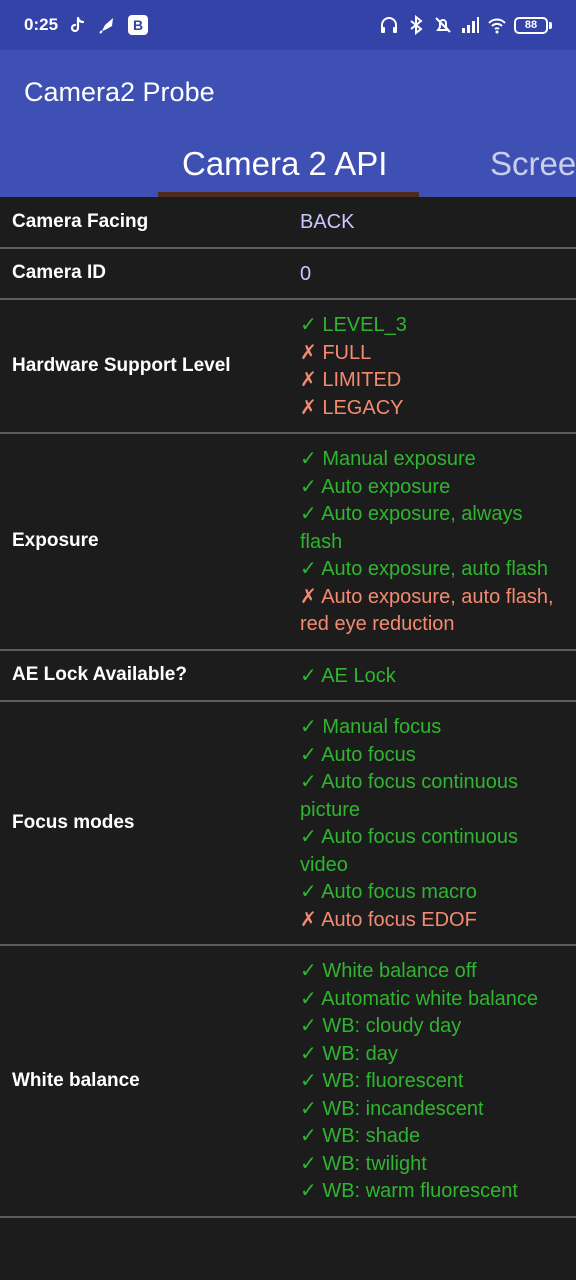  What do you see at coordinates (55, 541) in the screenshot?
I see `row-label: Exposure` at bounding box center [55, 541].